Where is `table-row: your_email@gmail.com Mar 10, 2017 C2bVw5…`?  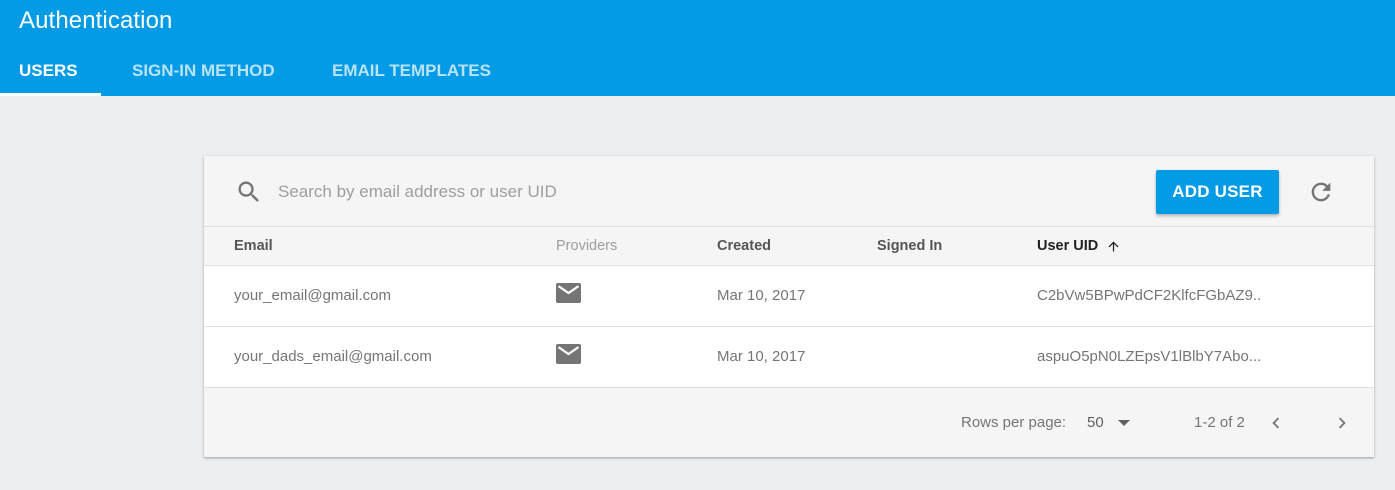
table-row: your_email@gmail.com Mar 10, 2017 C2bVw5… is located at coordinates (789, 296).